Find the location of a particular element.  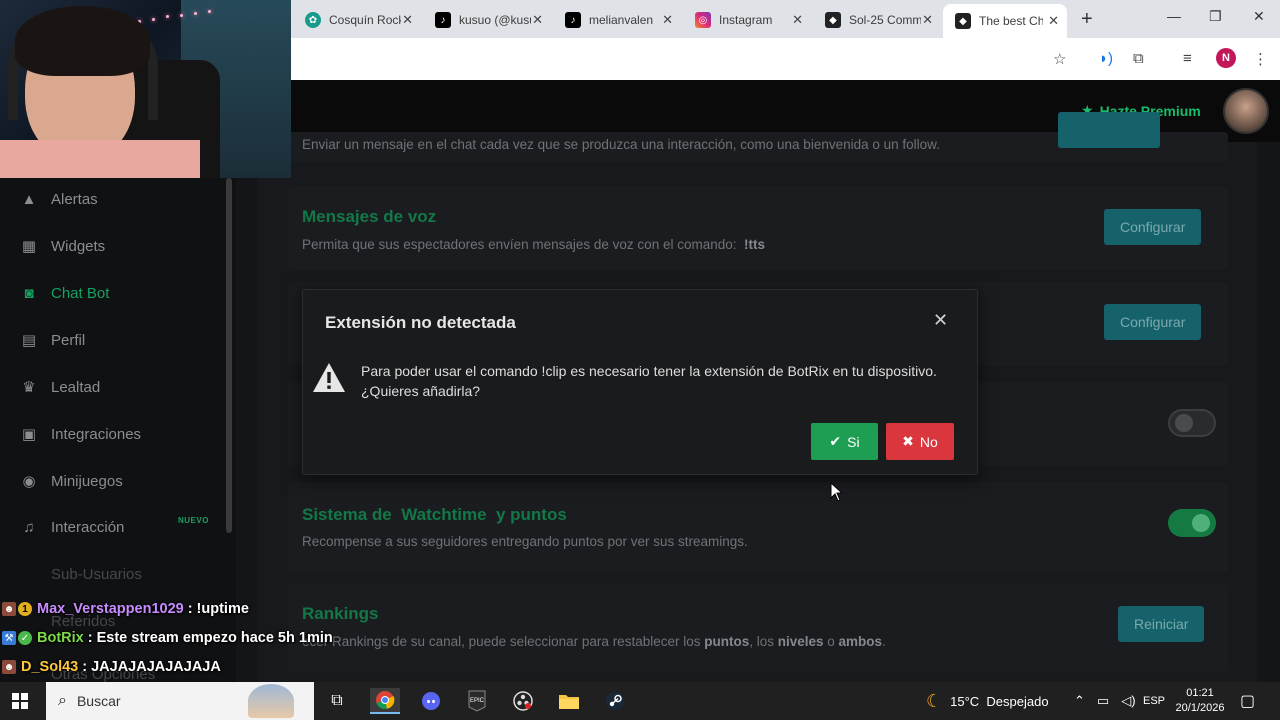

weather-icon: ☾ is located at coordinates (934, 700).